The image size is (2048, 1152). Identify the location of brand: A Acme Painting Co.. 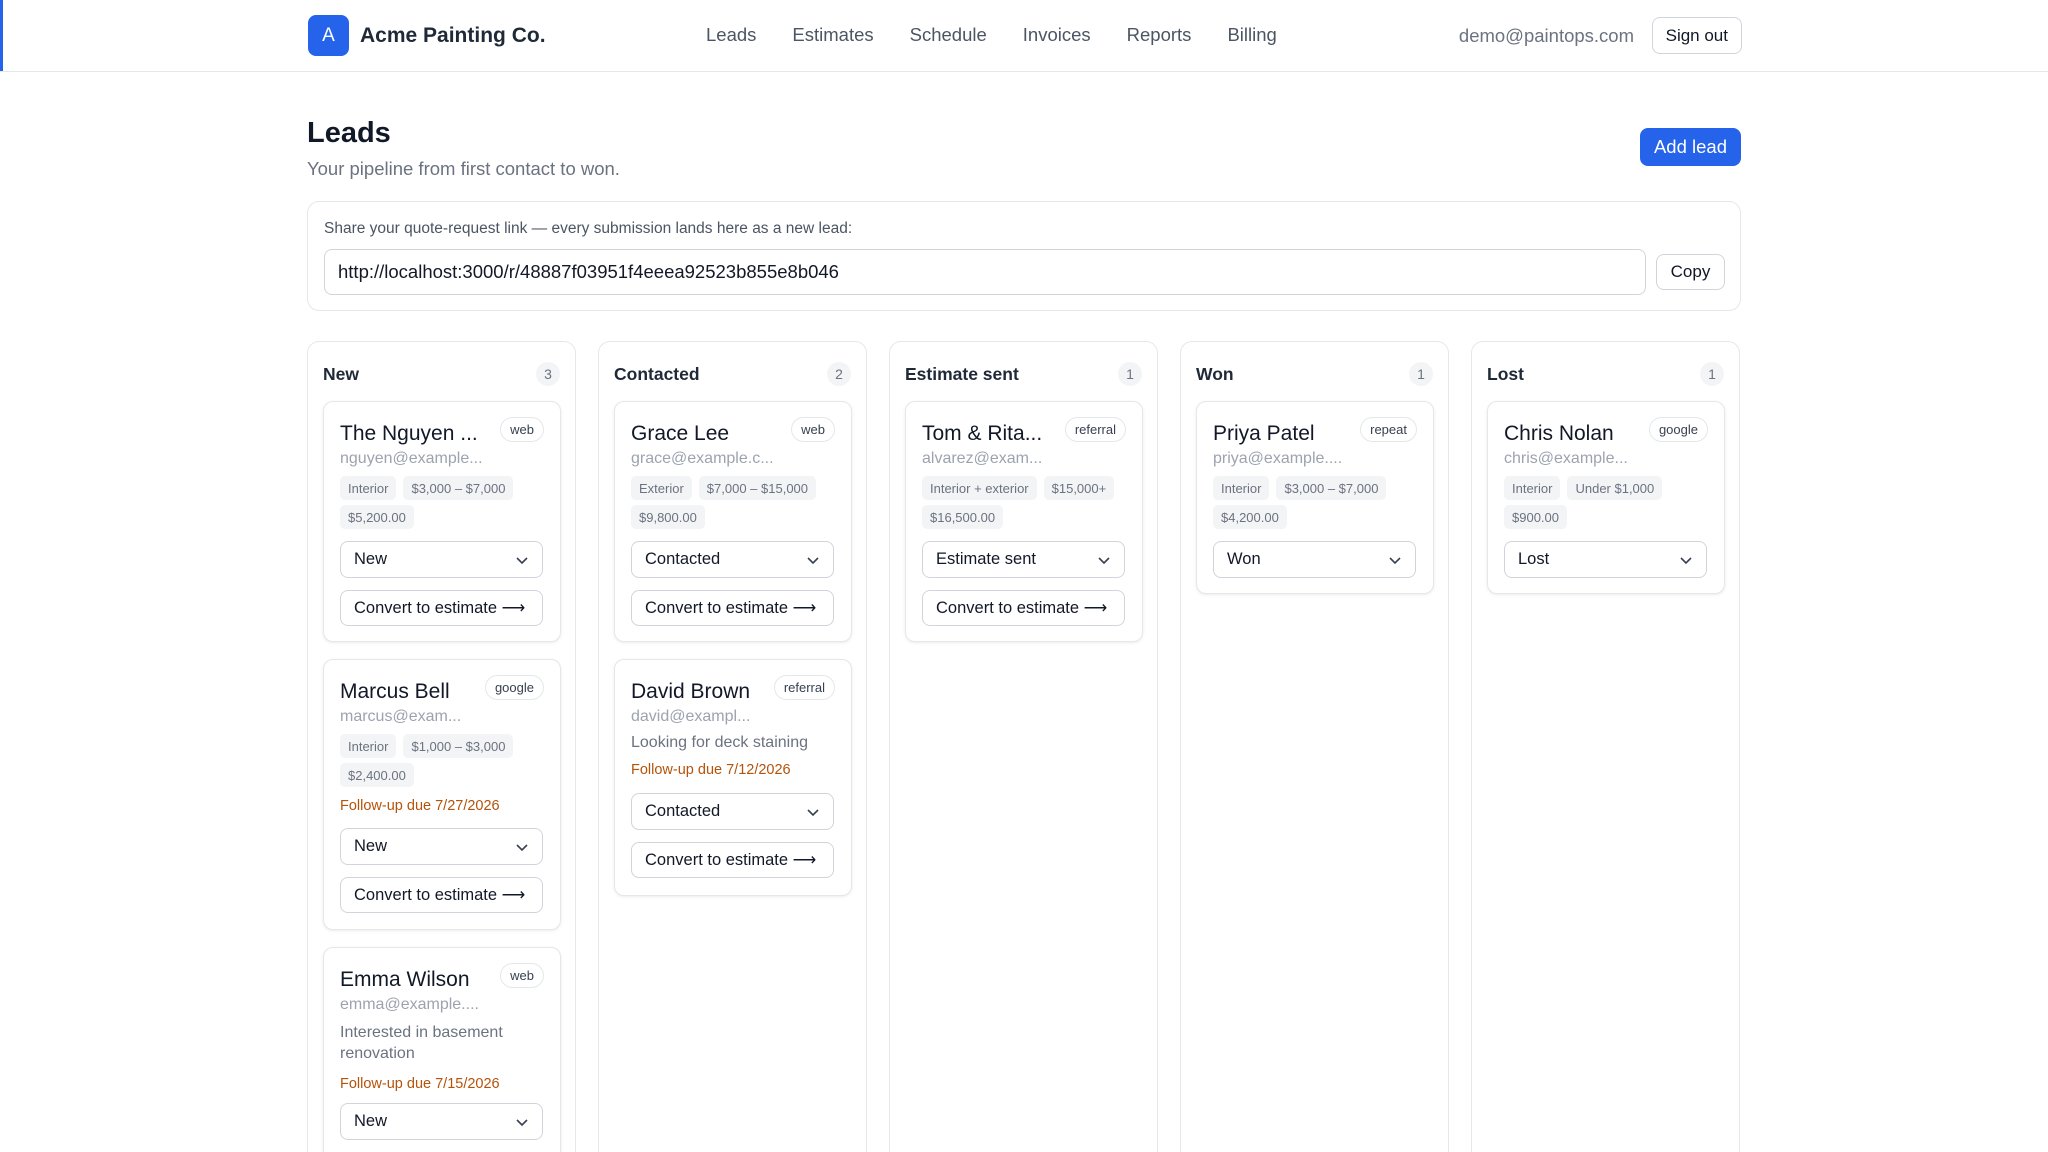
(427, 35).